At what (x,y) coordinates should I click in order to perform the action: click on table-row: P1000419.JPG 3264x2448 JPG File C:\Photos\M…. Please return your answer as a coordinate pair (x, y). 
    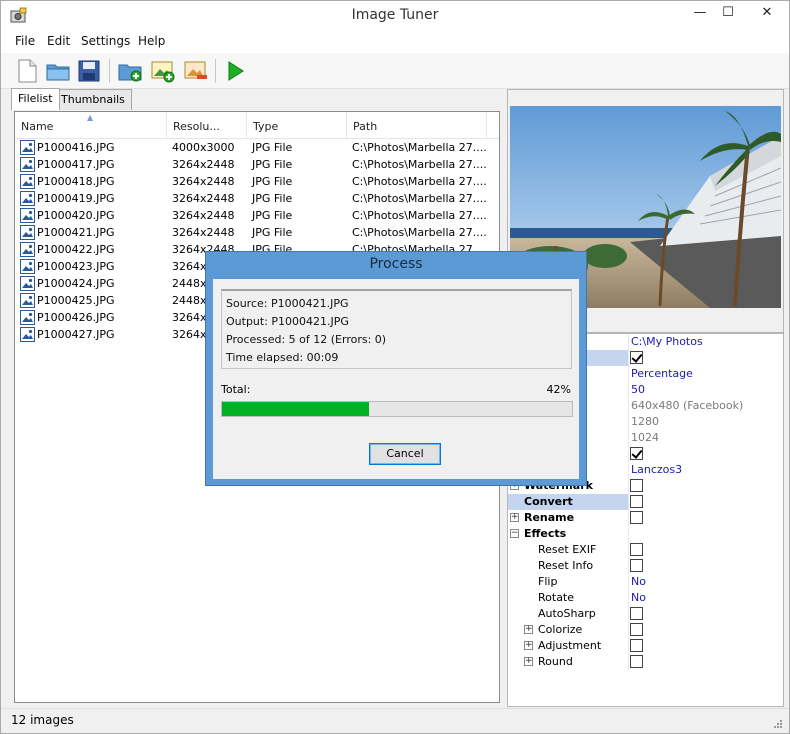
    Looking at the image, I should click on (257, 198).